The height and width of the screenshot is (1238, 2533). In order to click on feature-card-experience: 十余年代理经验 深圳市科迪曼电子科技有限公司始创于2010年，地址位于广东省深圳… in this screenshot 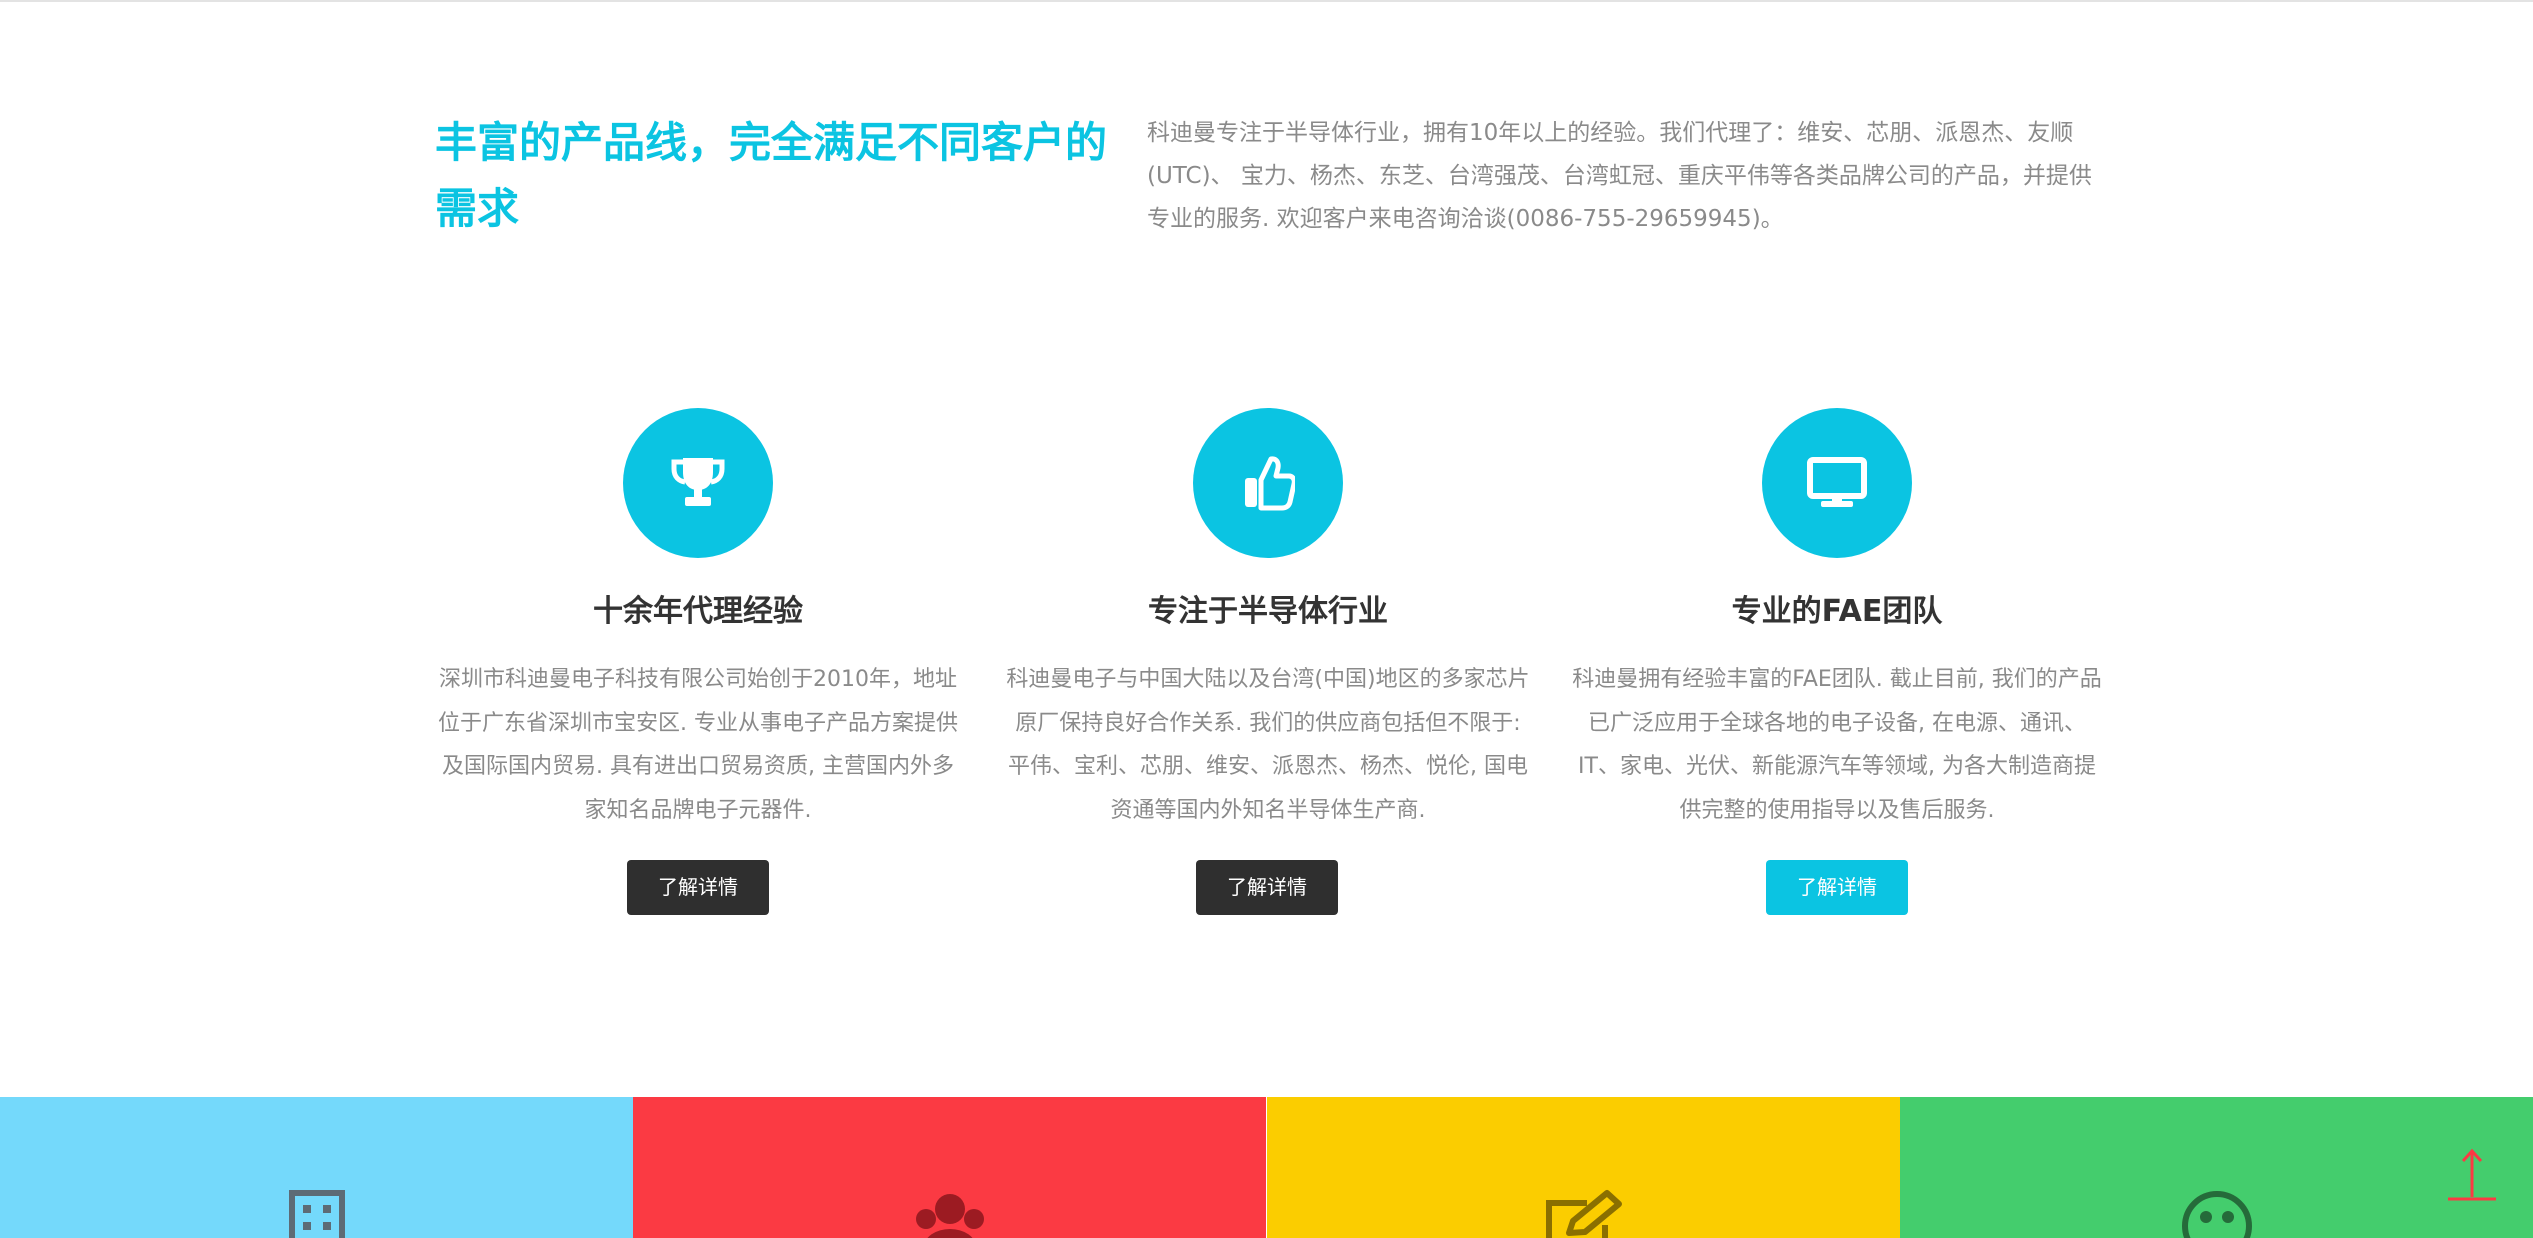, I will do `click(698, 620)`.